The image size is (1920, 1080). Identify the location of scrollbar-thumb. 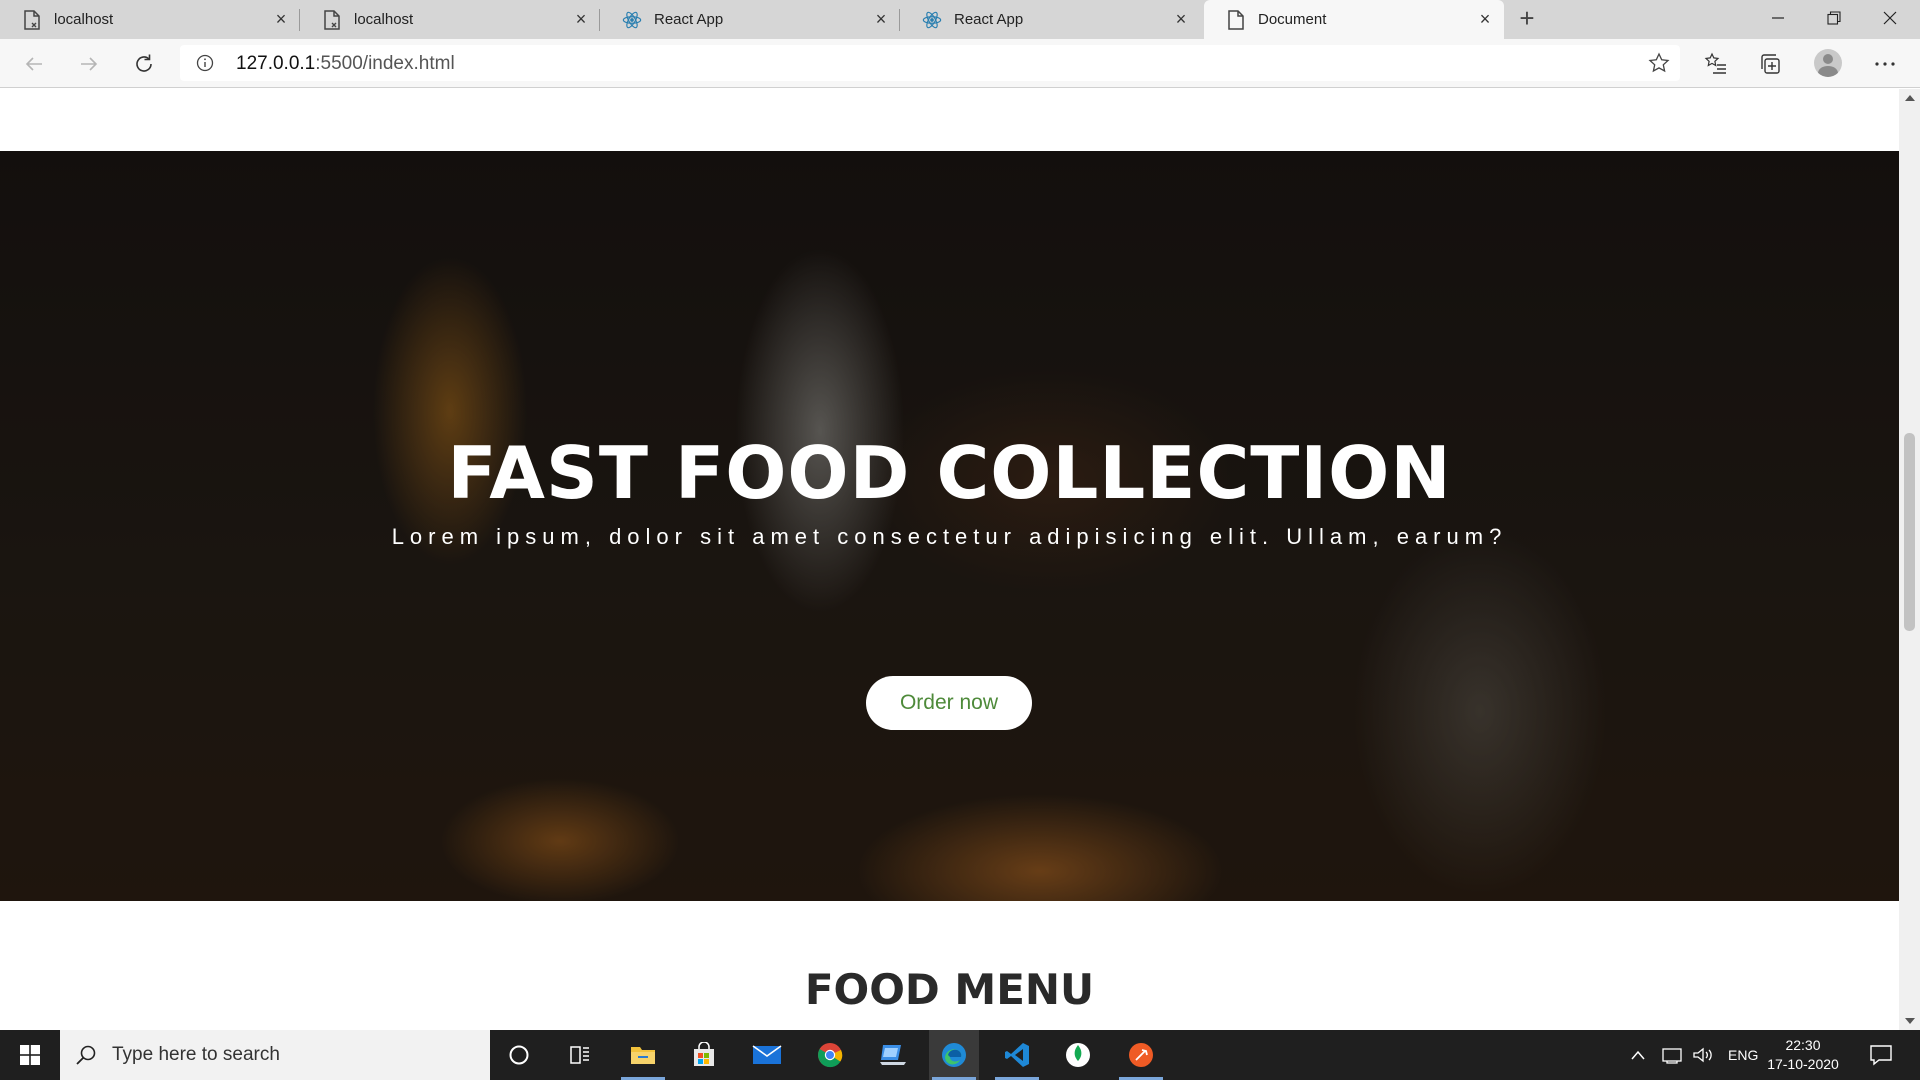
(1909, 532).